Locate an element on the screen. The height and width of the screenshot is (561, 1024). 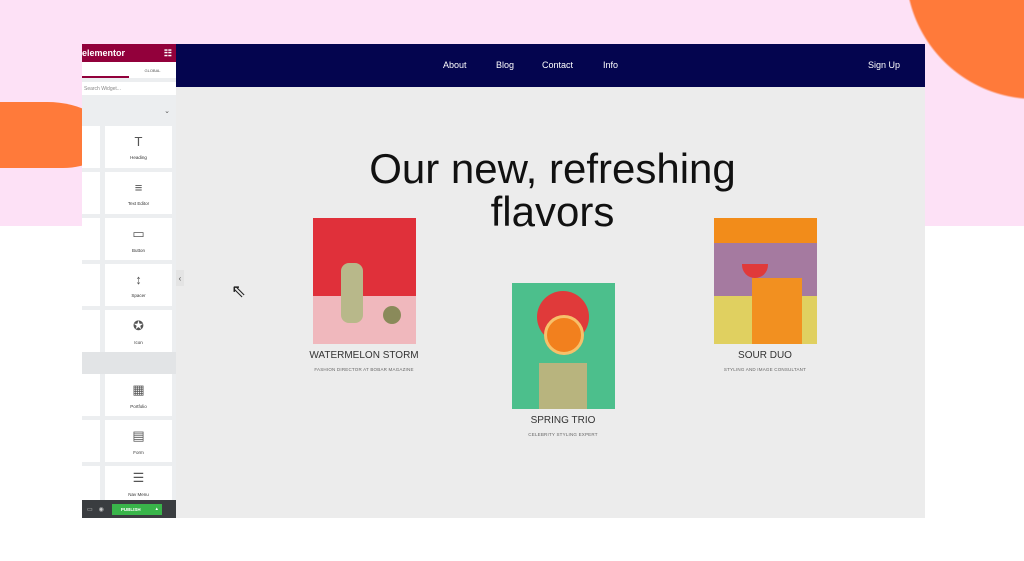
publish-button: PUBLISH ▴ is located at coordinates (136, 509).